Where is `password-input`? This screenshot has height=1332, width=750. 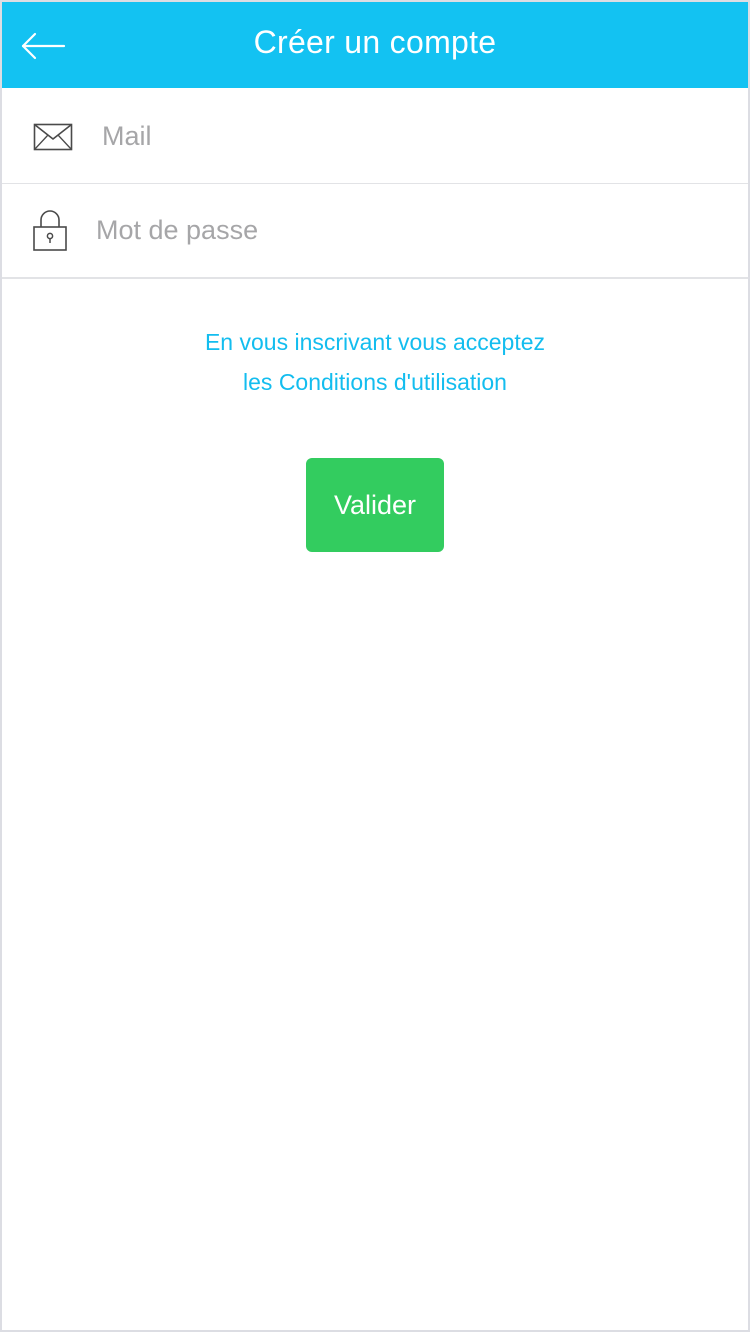
password-input is located at coordinates (409, 230).